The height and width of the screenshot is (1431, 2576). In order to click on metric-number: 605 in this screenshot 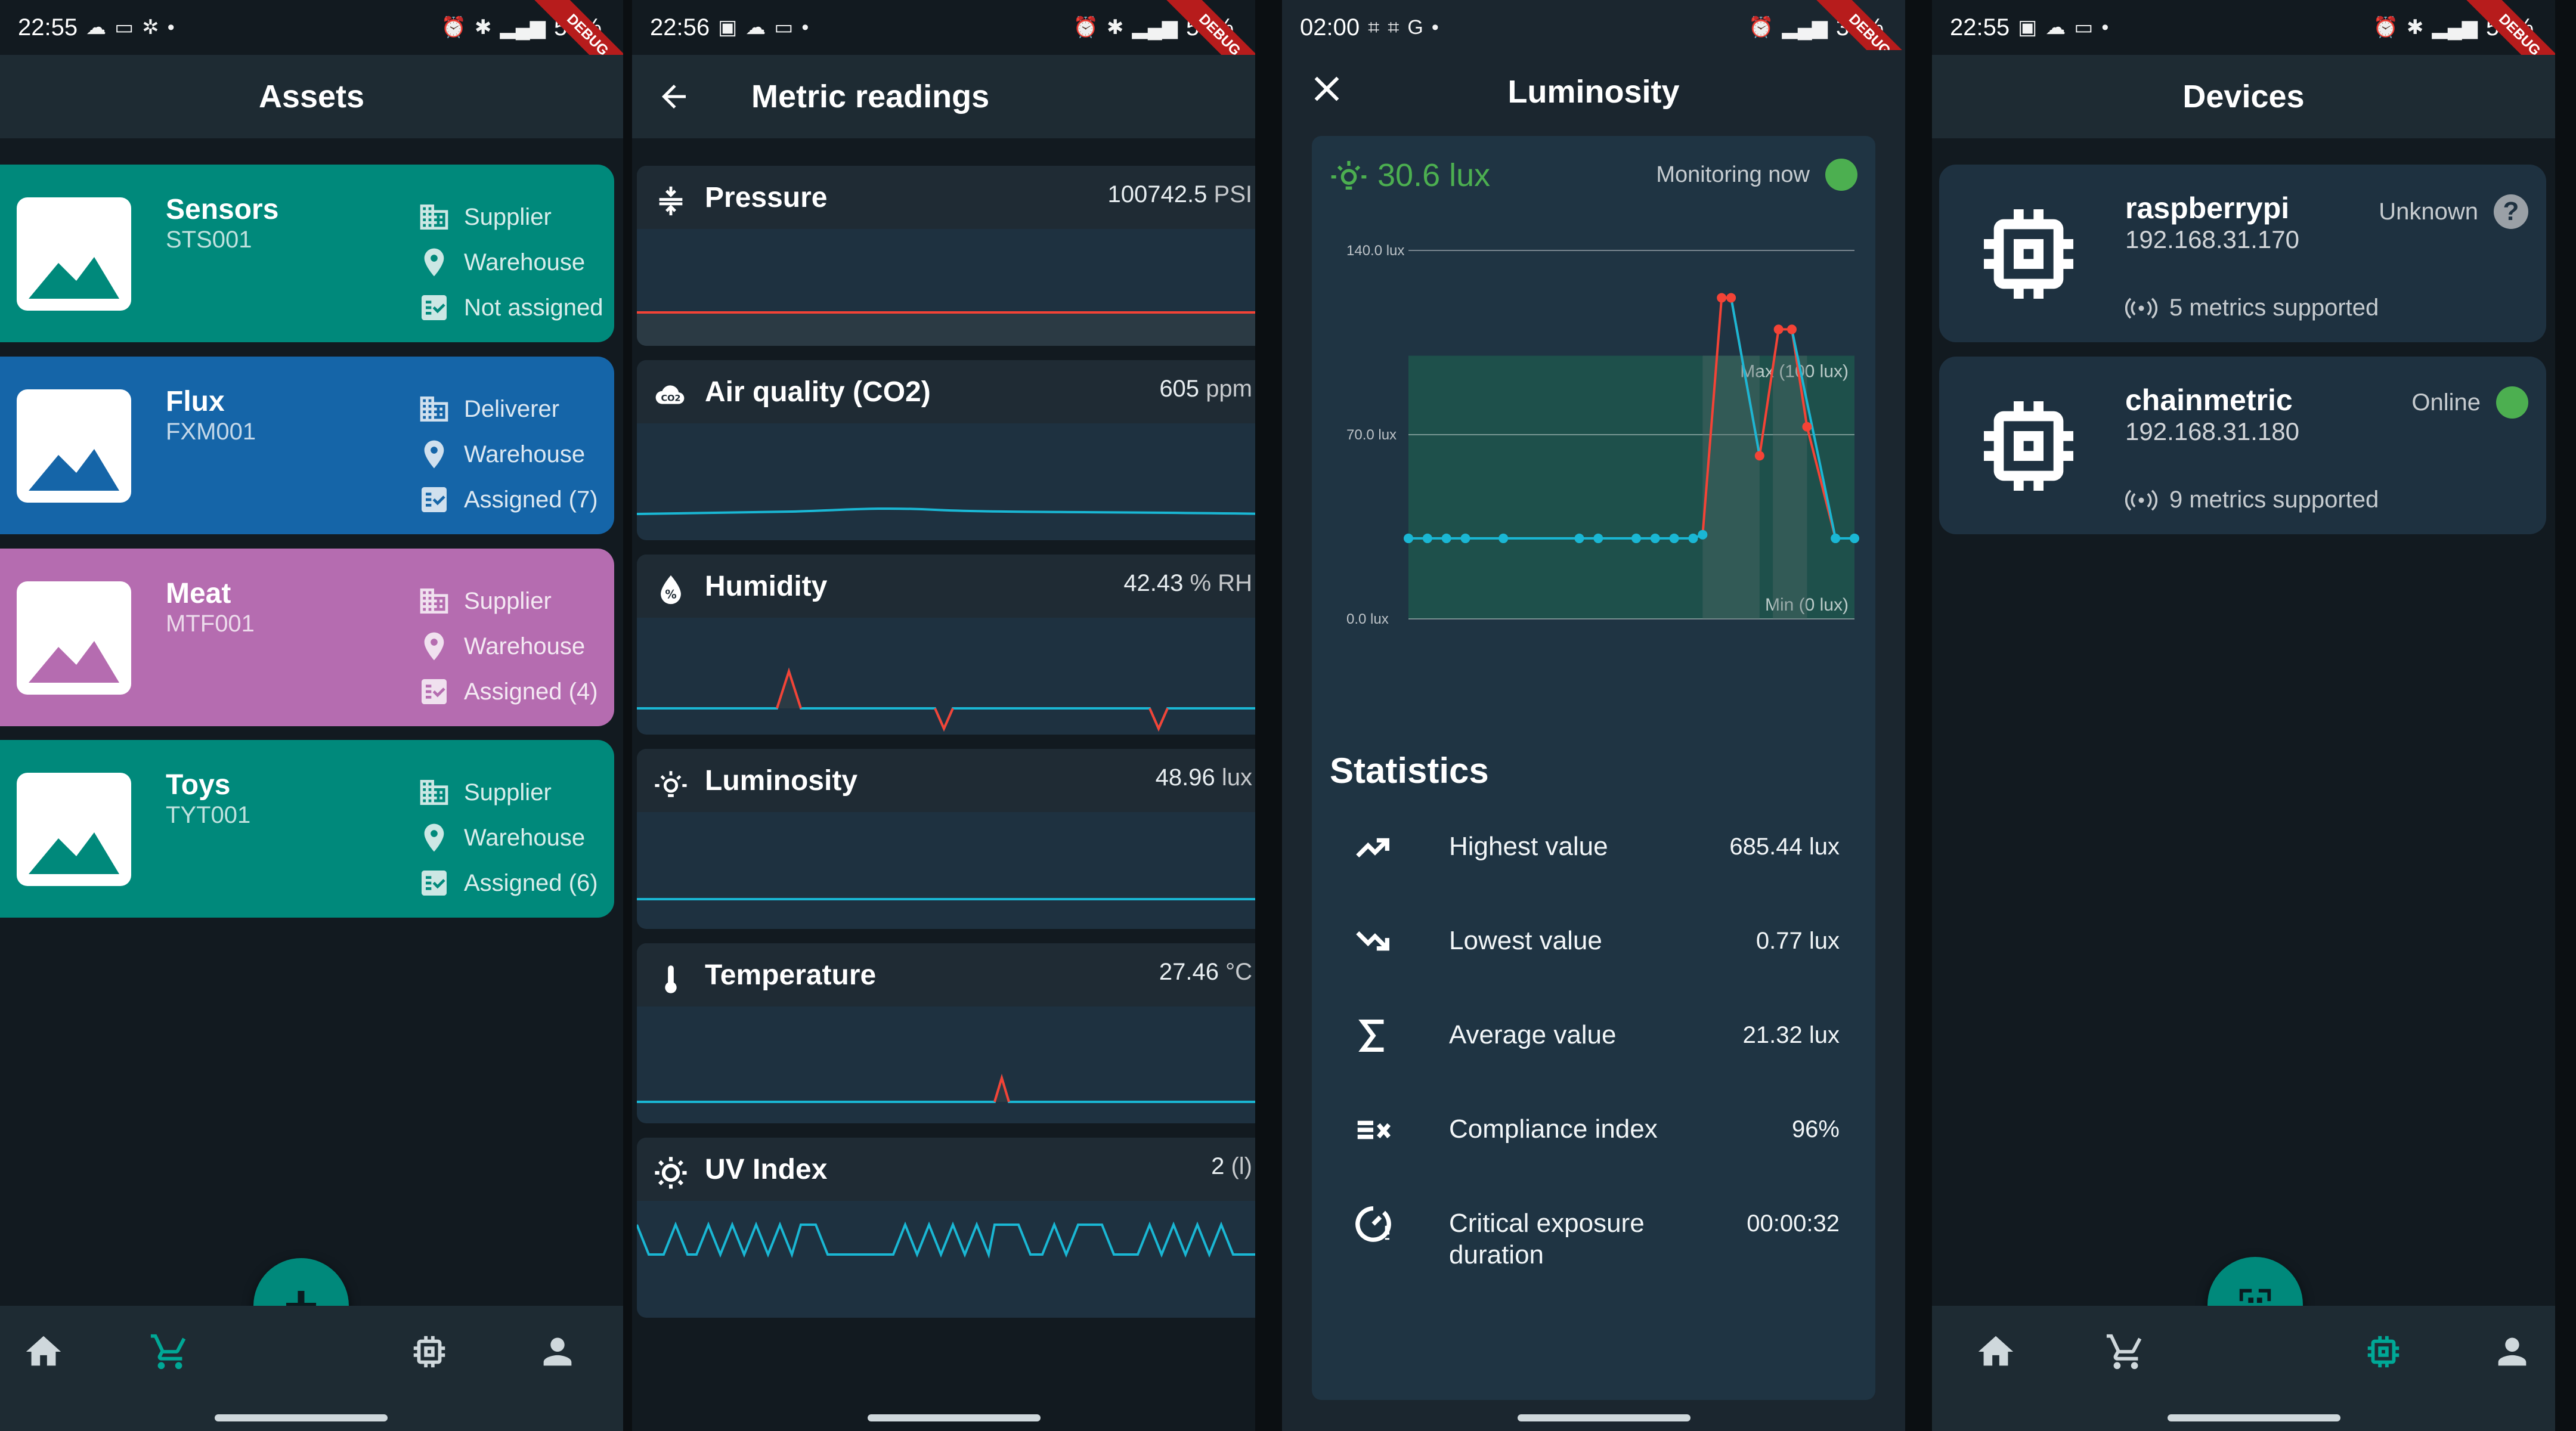, I will do `click(1180, 389)`.